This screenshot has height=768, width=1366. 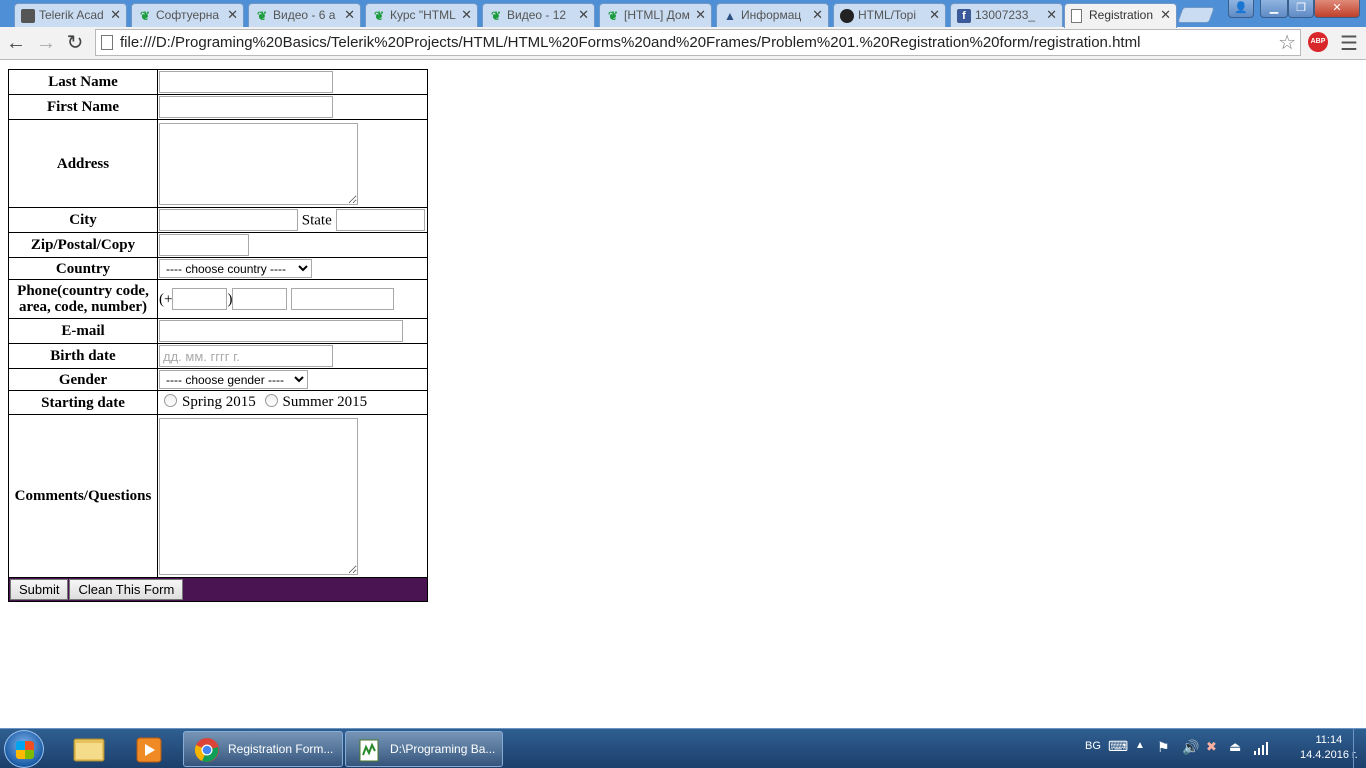 I want to click on last-name-label: Last Name, so click(x=83, y=82).